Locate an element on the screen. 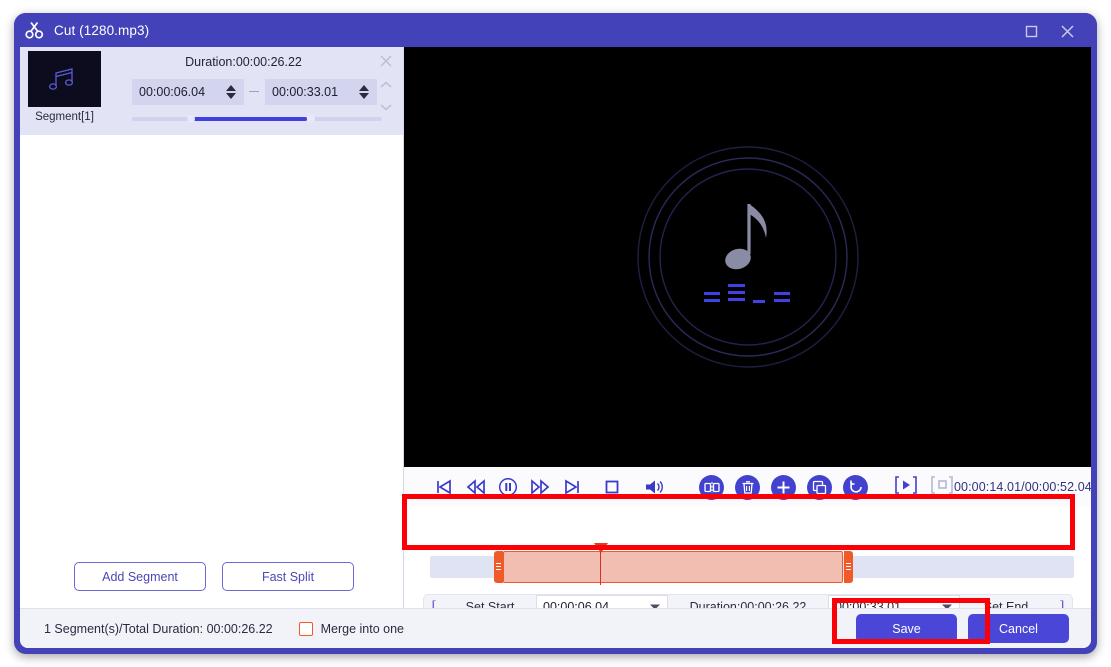 Image resolution: width=1111 pixels, height=667 pixels. preview-stop-icon is located at coordinates (942, 487).